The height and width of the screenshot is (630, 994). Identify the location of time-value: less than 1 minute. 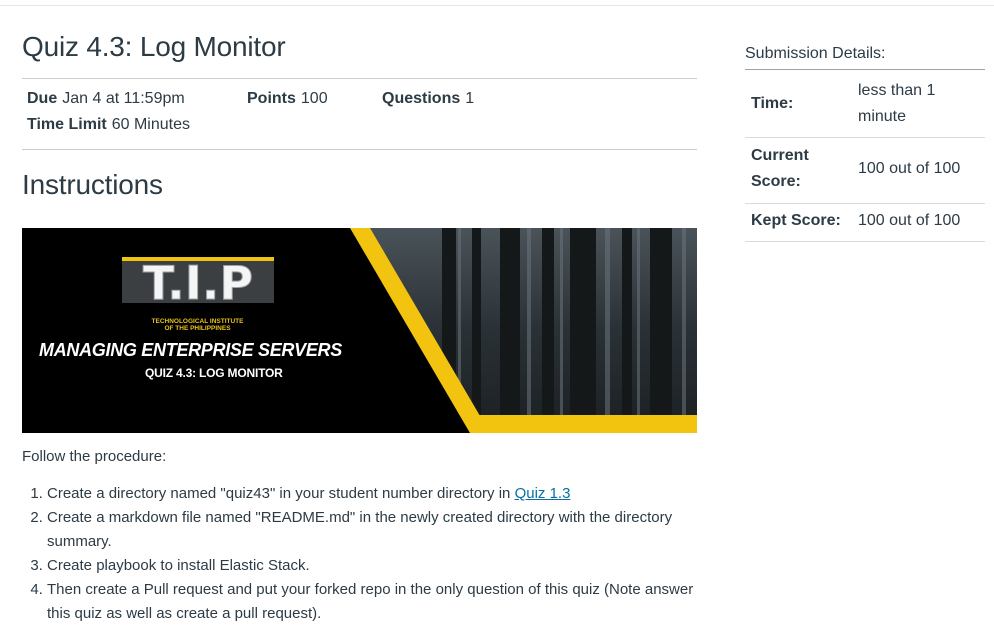
(897, 103).